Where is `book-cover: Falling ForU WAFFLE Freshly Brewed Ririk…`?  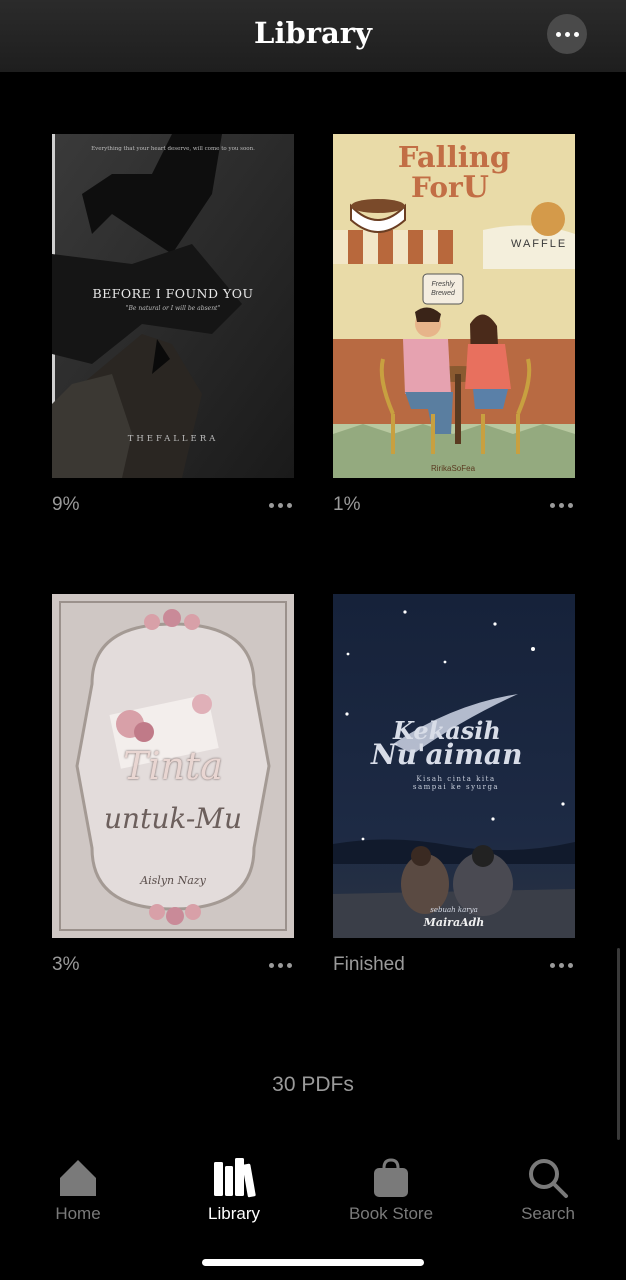
book-cover: Falling ForU WAFFLE Freshly Brewed Ririk… is located at coordinates (454, 306).